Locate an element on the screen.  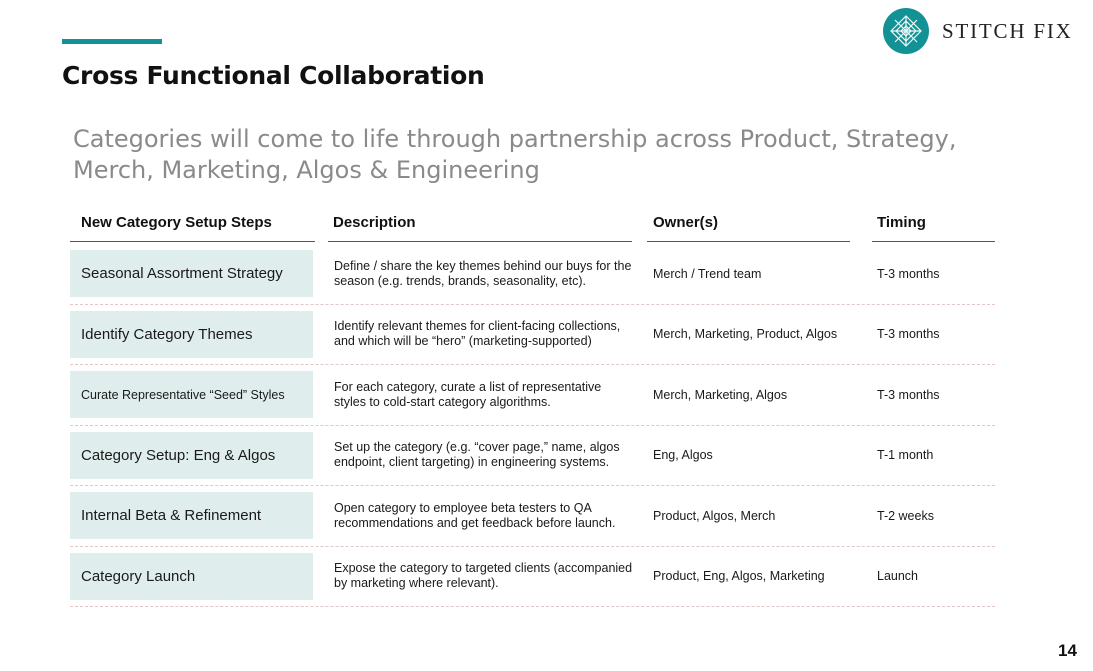
step-timing: Launch is located at coordinates (898, 576).